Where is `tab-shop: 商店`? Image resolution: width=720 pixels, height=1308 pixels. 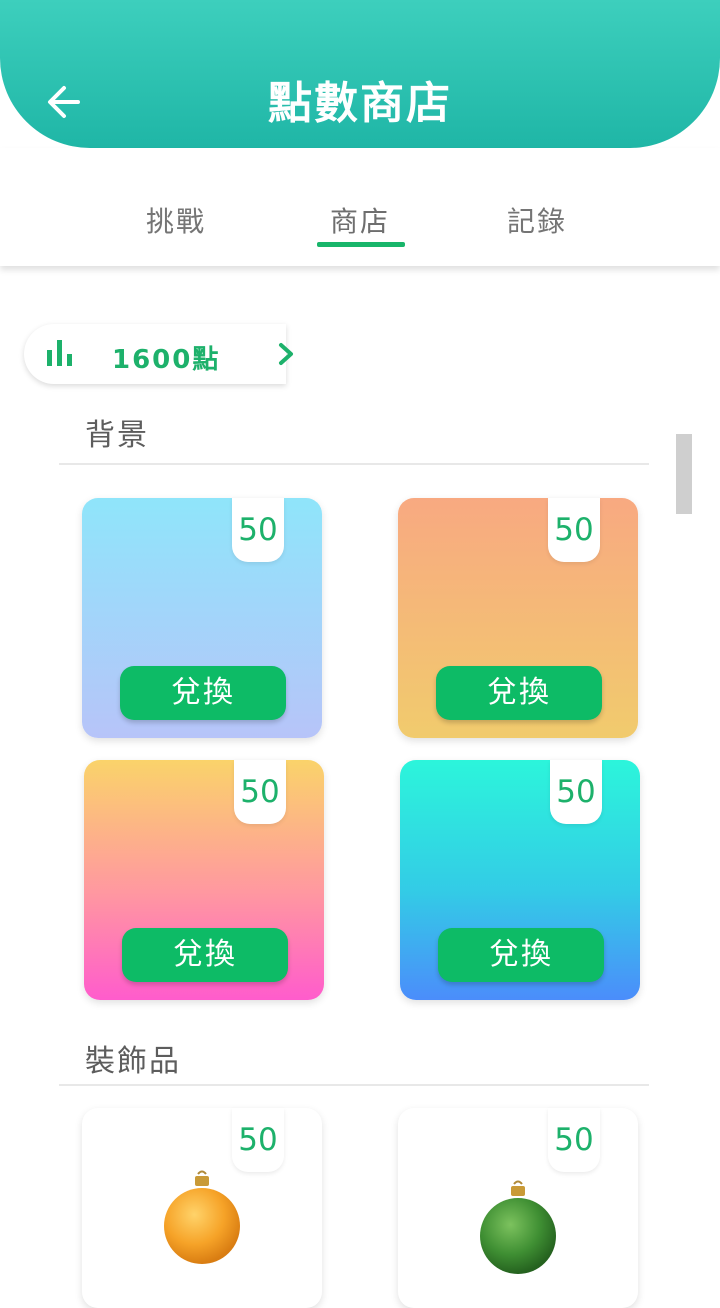
tab-shop: 商店 is located at coordinates (360, 220).